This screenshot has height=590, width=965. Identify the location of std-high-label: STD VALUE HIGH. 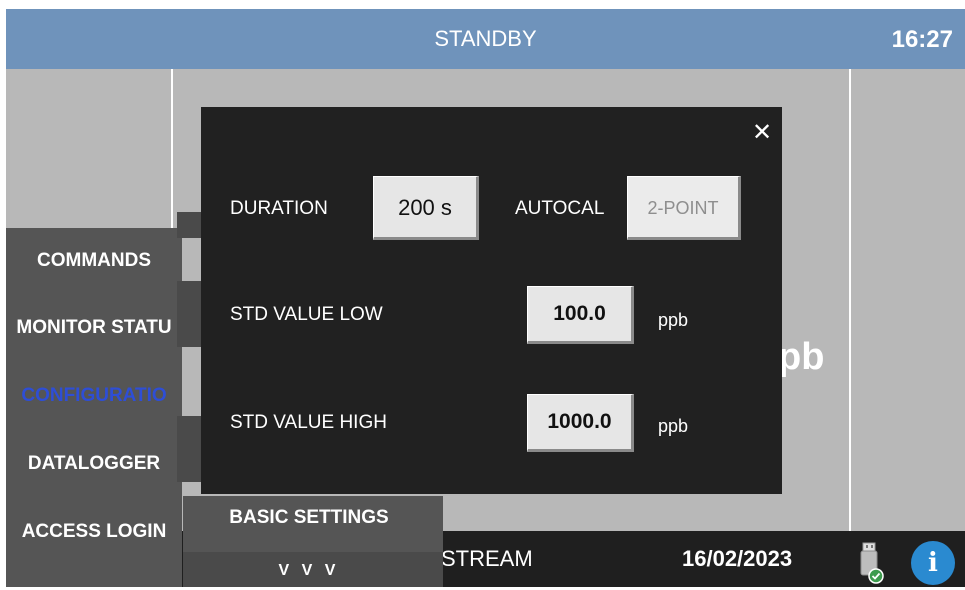
(308, 422).